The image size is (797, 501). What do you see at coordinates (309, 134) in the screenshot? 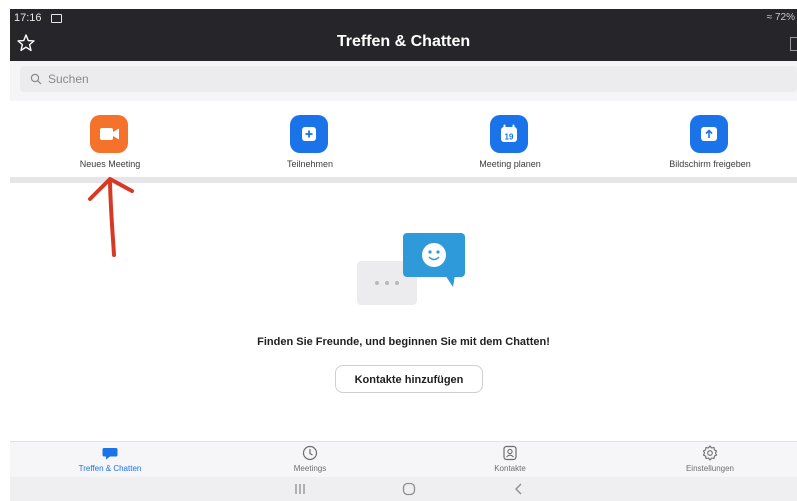
I see `plus-icon` at bounding box center [309, 134].